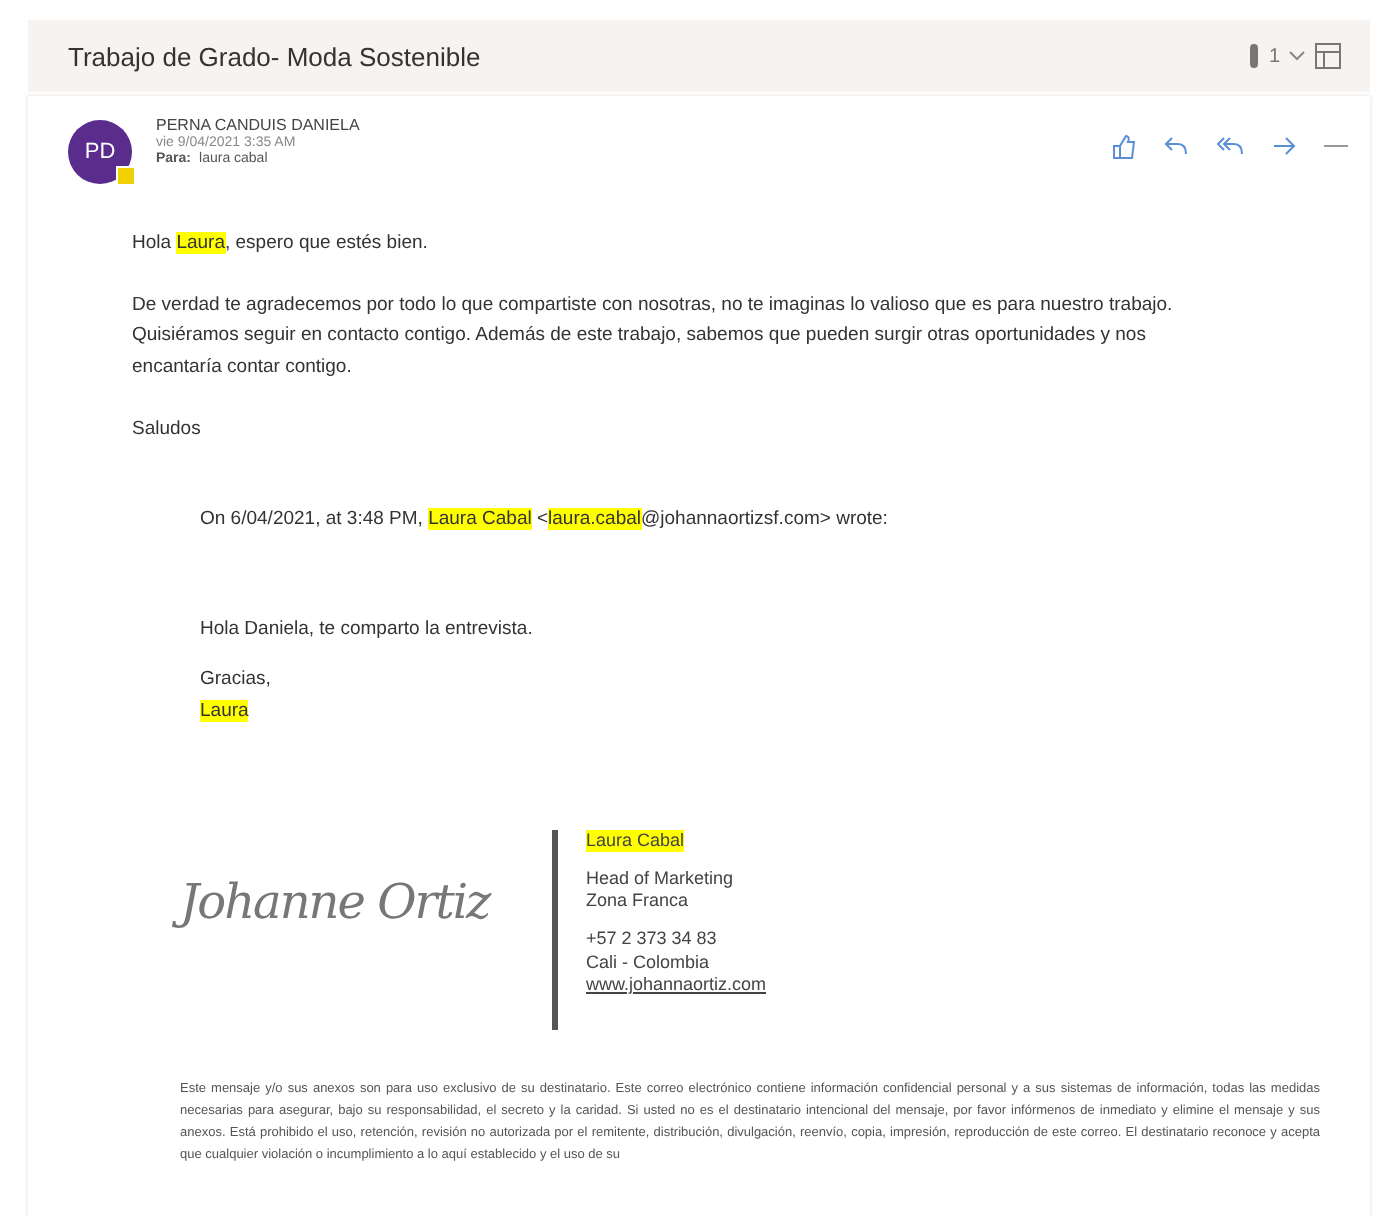 This screenshot has width=1394, height=1216. What do you see at coordinates (281, 244) in the screenshot?
I see `body-paragraph: Hola Laura, espero que estés bien.` at bounding box center [281, 244].